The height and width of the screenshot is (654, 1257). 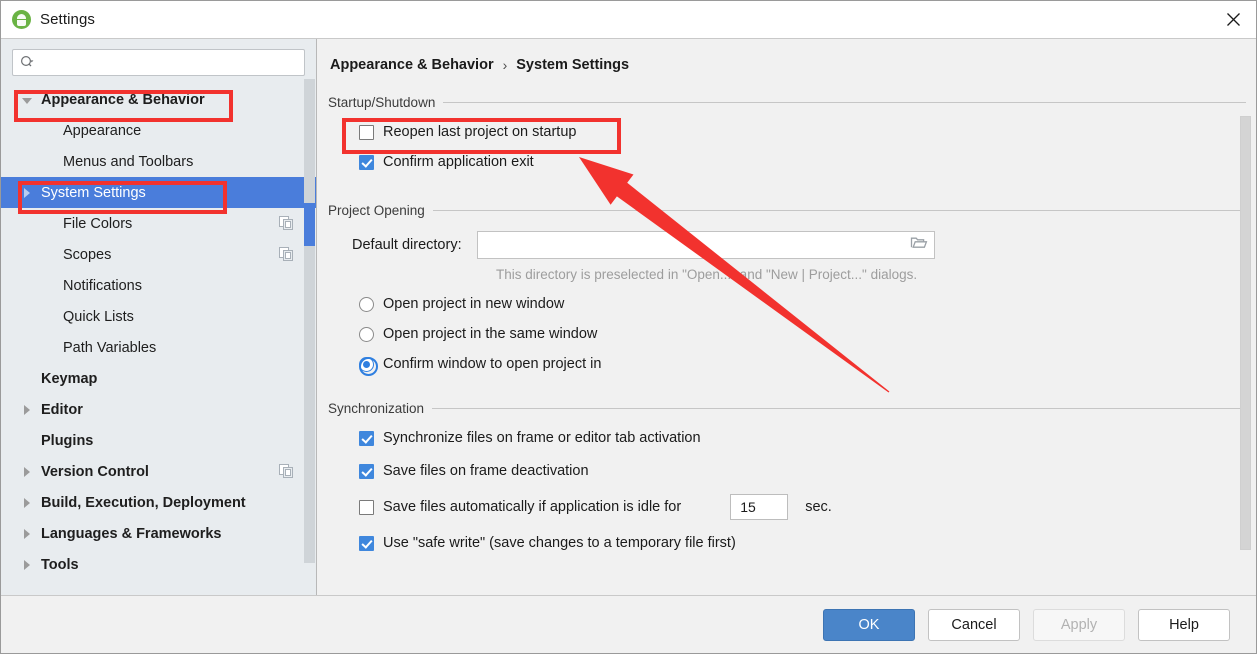 I want to click on open-same-window-row: Open project in the same window, so click(x=787, y=334).